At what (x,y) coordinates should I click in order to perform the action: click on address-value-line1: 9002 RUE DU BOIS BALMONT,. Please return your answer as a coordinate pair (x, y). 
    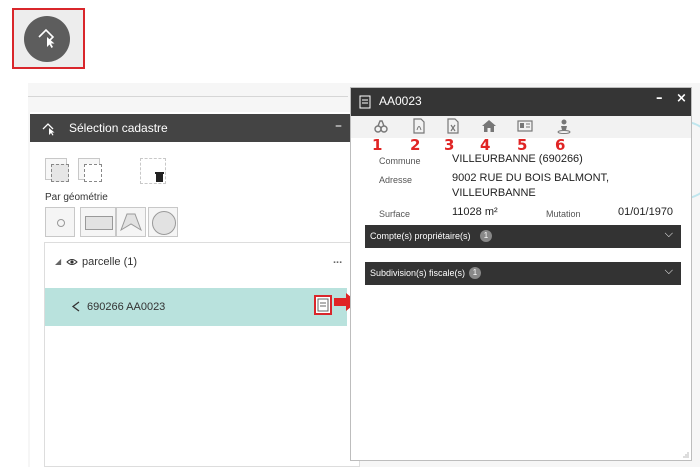
    Looking at the image, I should click on (531, 178).